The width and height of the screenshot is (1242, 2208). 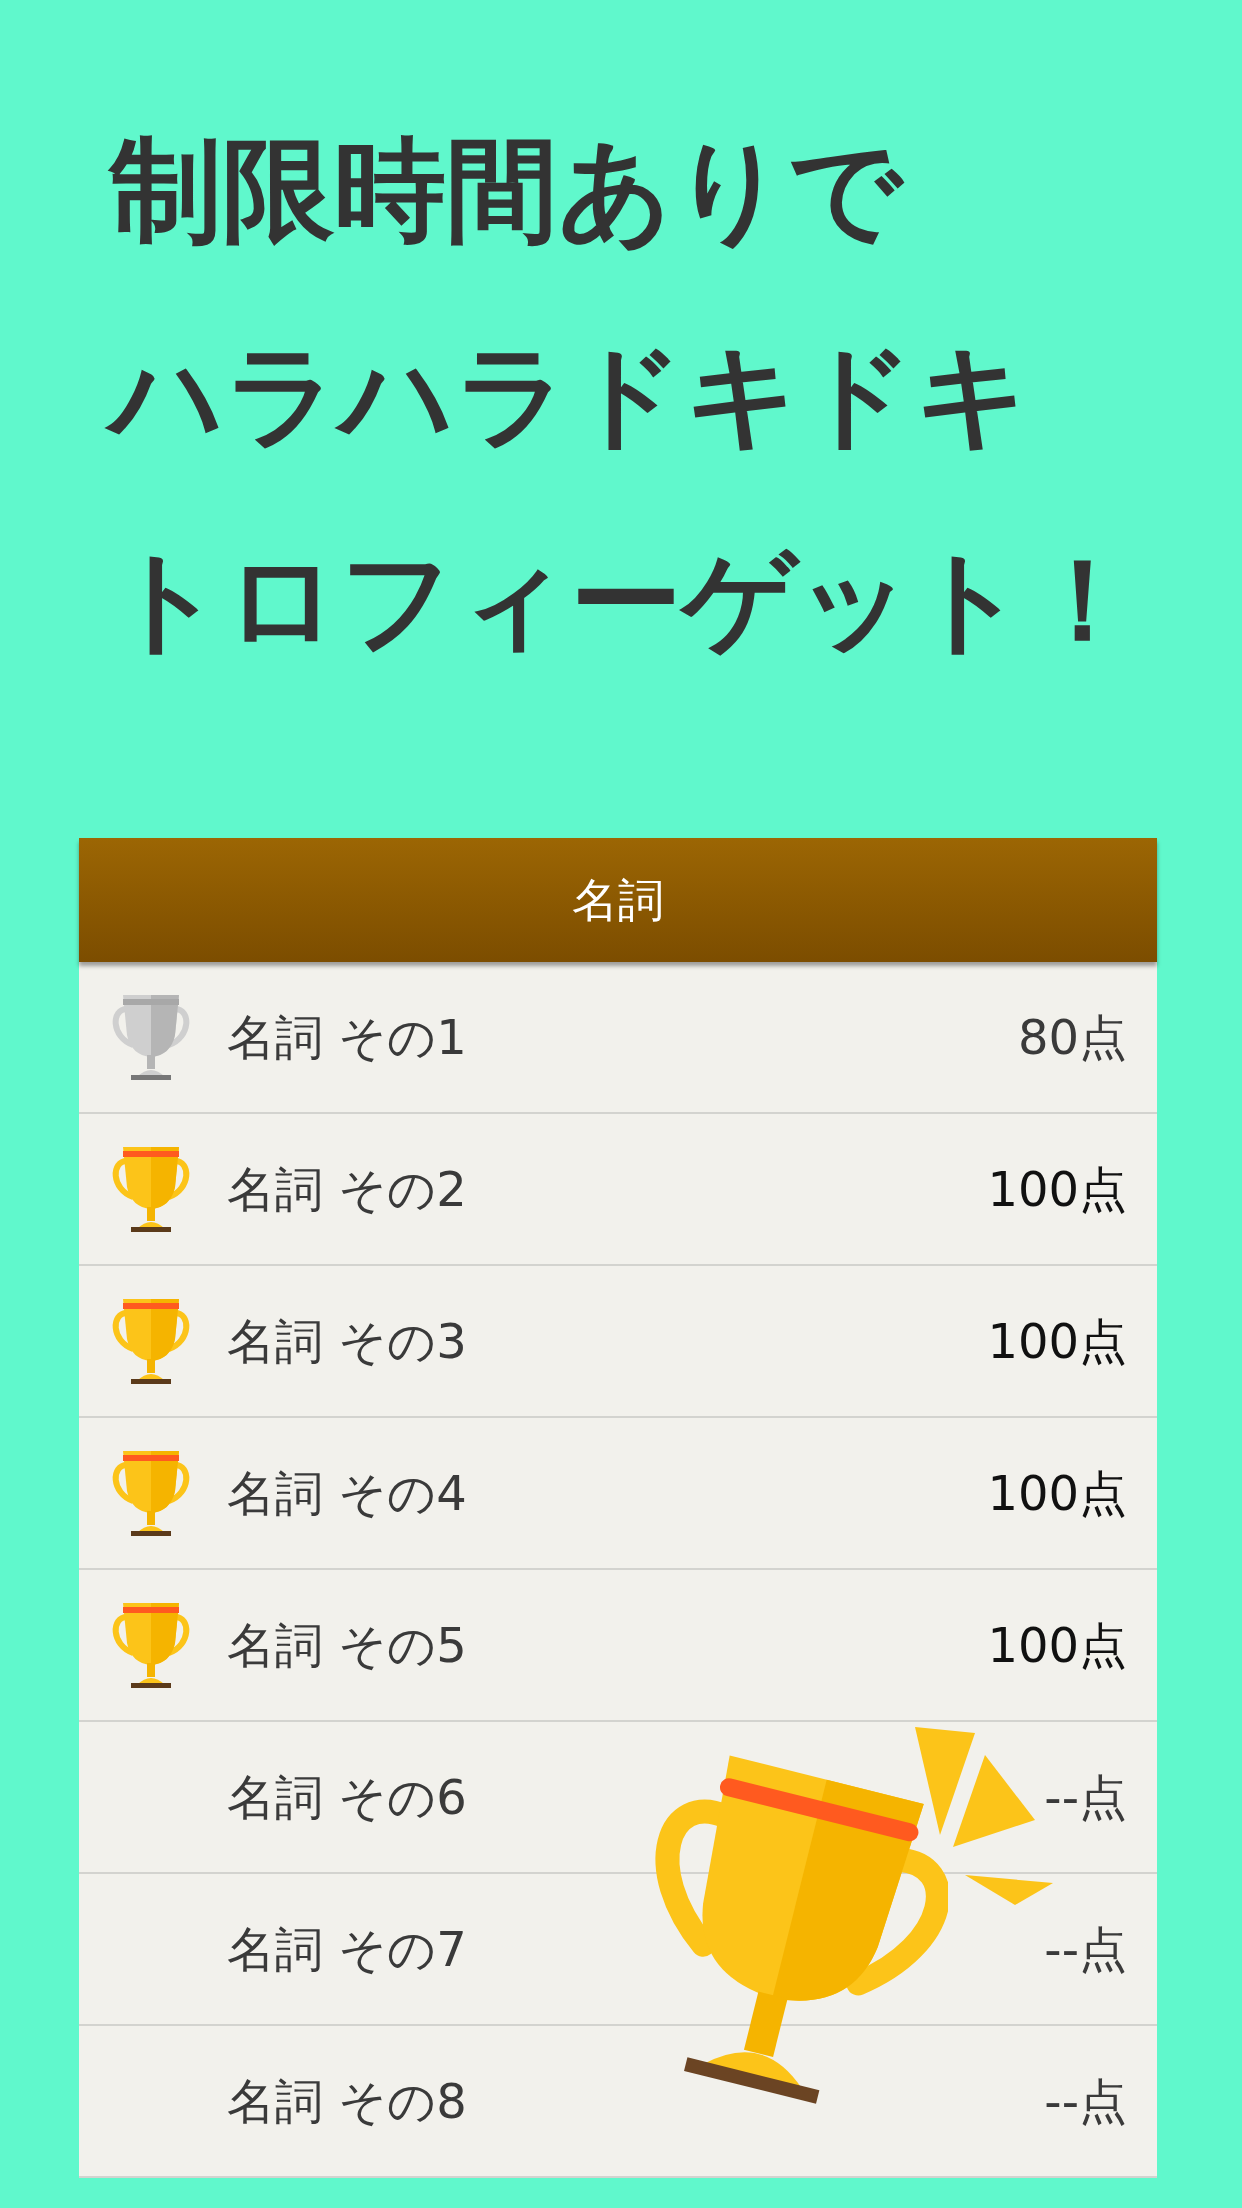 What do you see at coordinates (1072, 1037) in the screenshot?
I see `row-score: 80点` at bounding box center [1072, 1037].